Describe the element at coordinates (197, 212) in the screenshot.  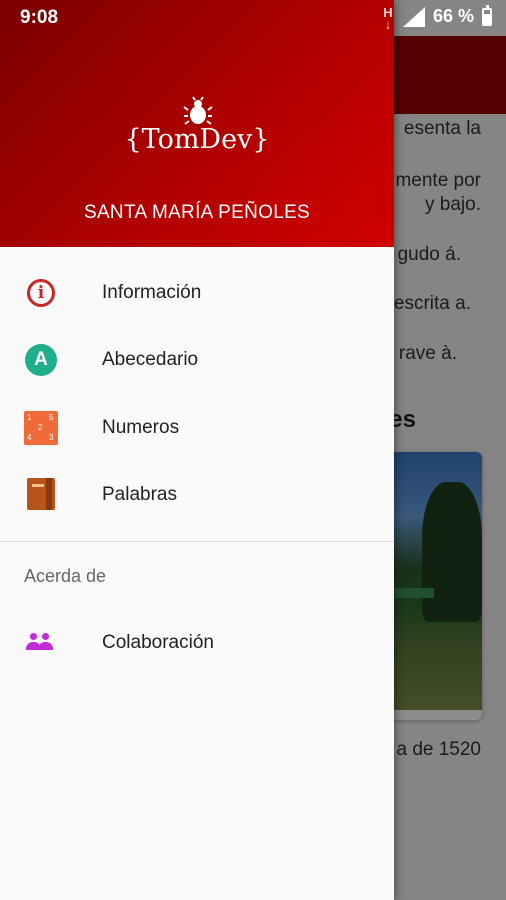
I see `drawer-title: SANTA MARÍA PEÑOLES` at that location.